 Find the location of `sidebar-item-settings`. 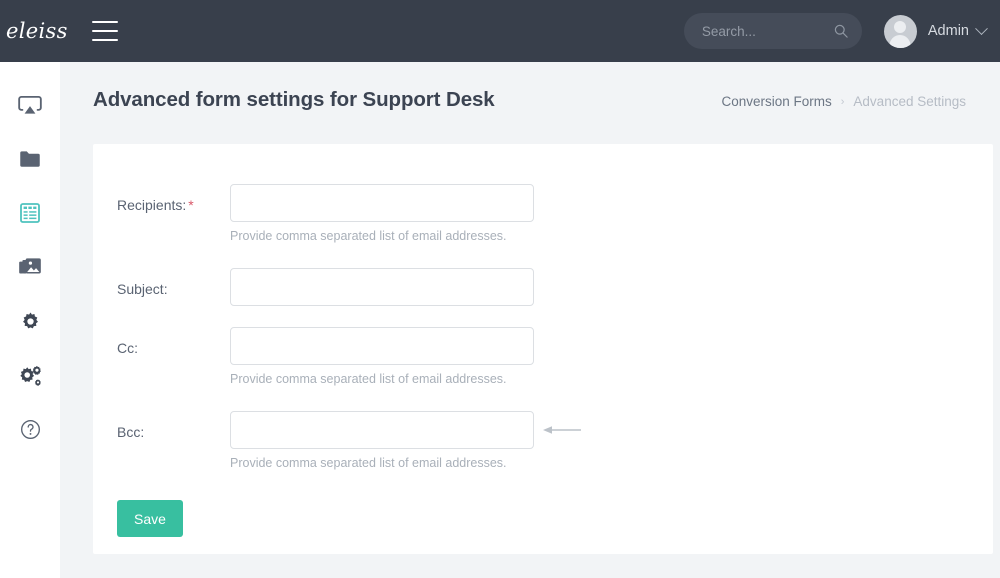

sidebar-item-settings is located at coordinates (30, 321).